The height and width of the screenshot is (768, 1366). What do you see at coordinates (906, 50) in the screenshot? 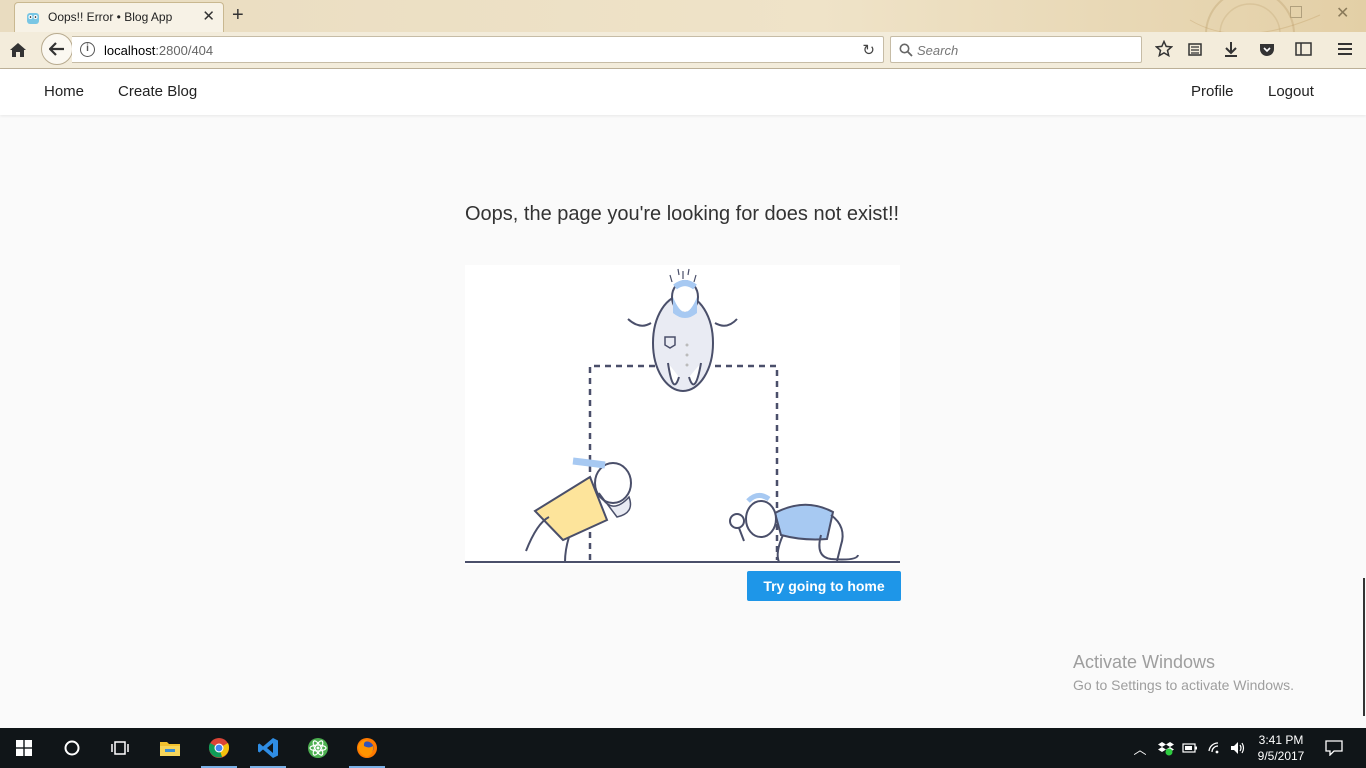
I see `search-icon` at bounding box center [906, 50].